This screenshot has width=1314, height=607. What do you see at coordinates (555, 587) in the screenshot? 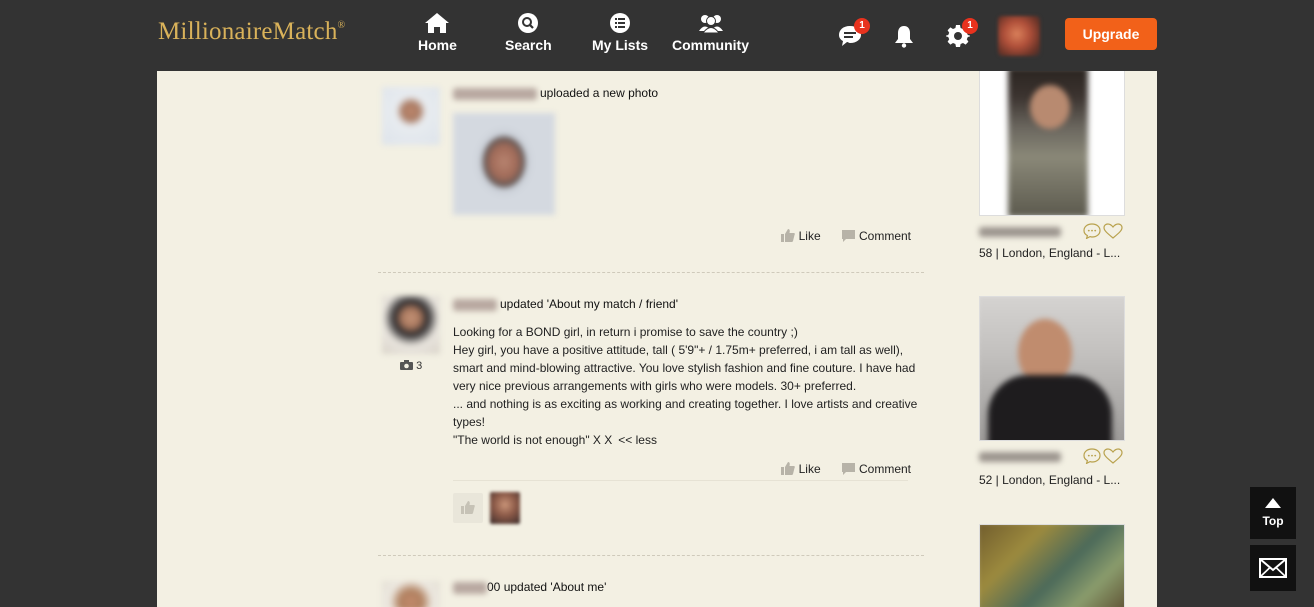
I see `feed-action-text: updated 'About me'` at bounding box center [555, 587].